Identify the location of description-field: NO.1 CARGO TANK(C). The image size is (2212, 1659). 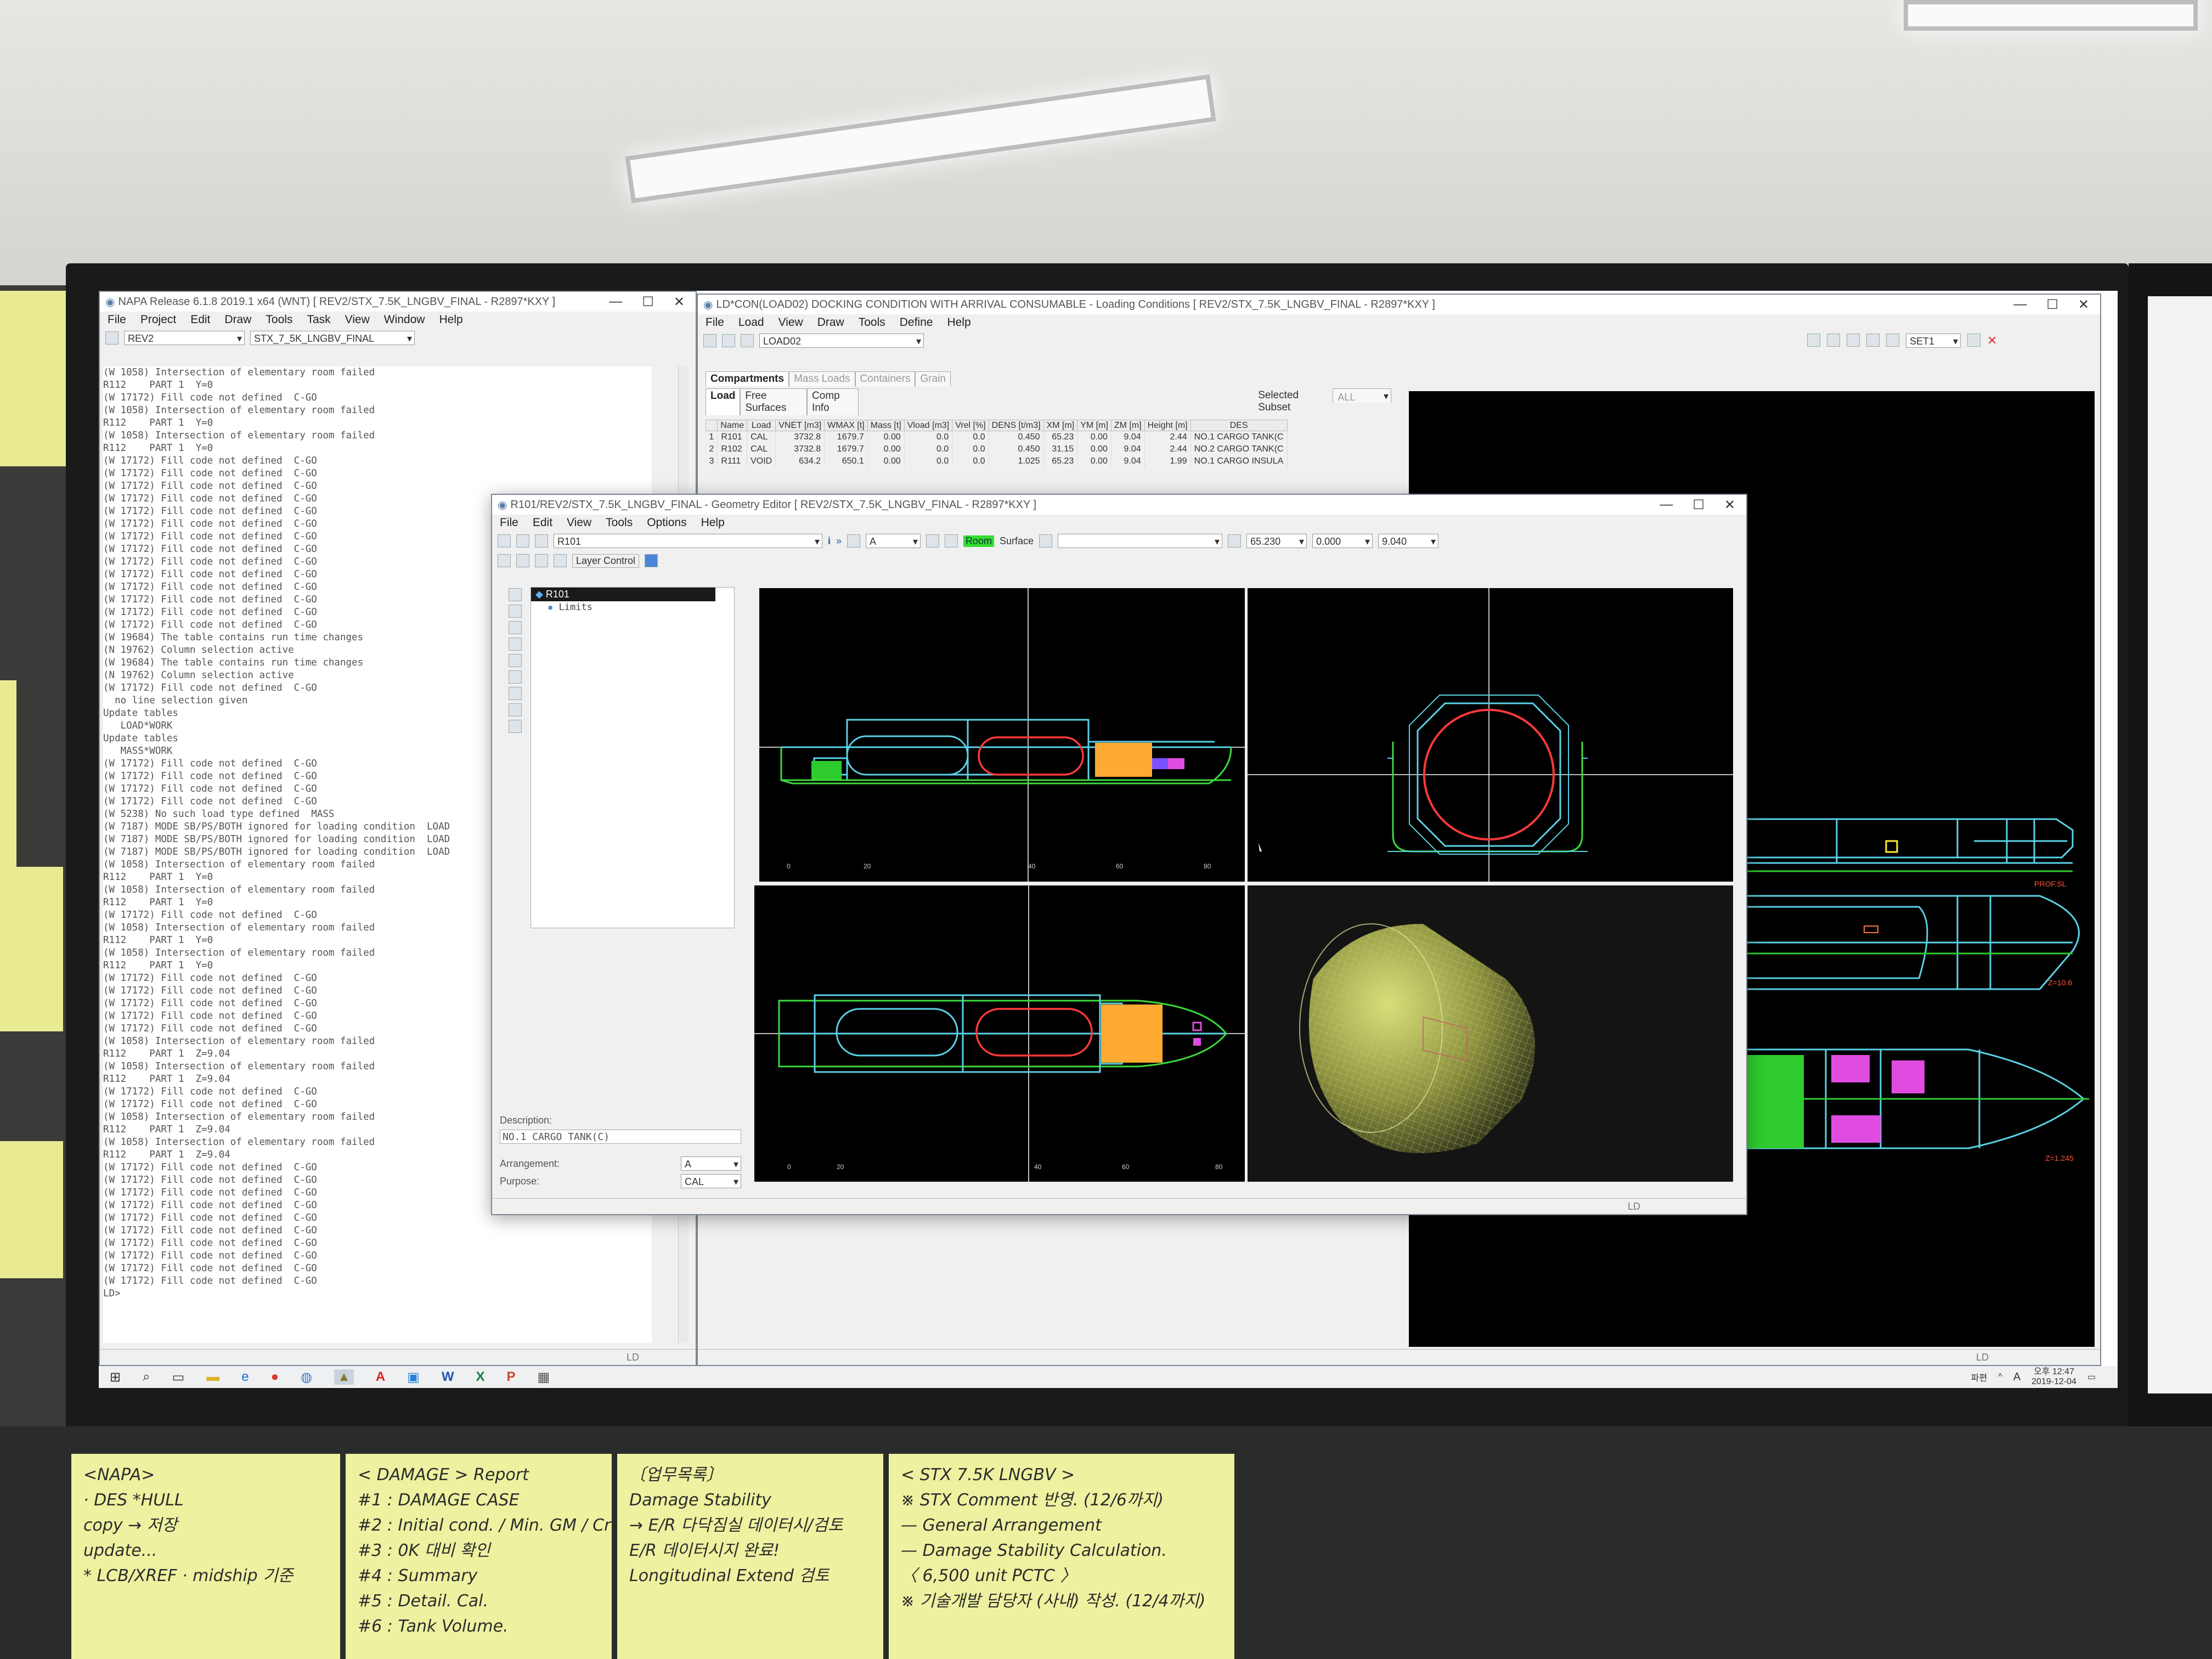
(620, 1137).